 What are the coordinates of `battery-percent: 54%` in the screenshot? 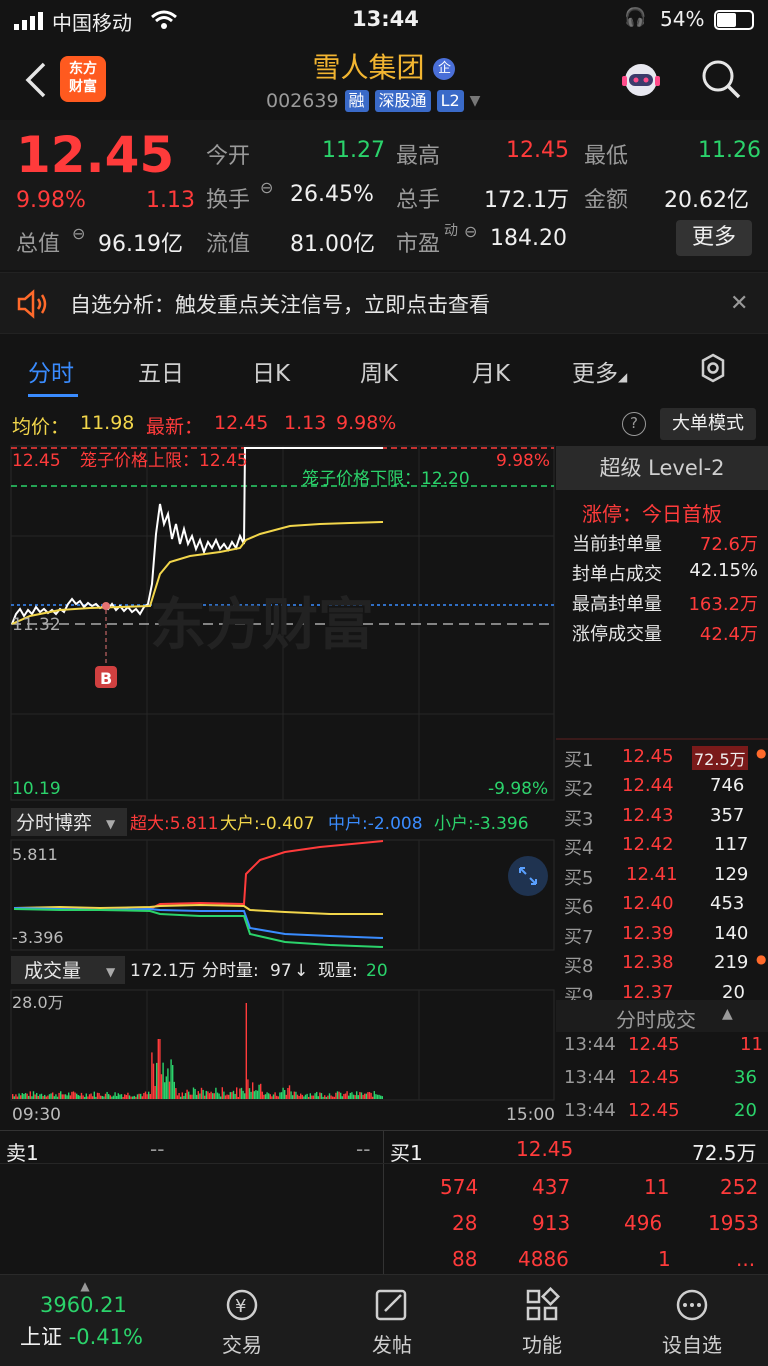 It's located at (682, 19).